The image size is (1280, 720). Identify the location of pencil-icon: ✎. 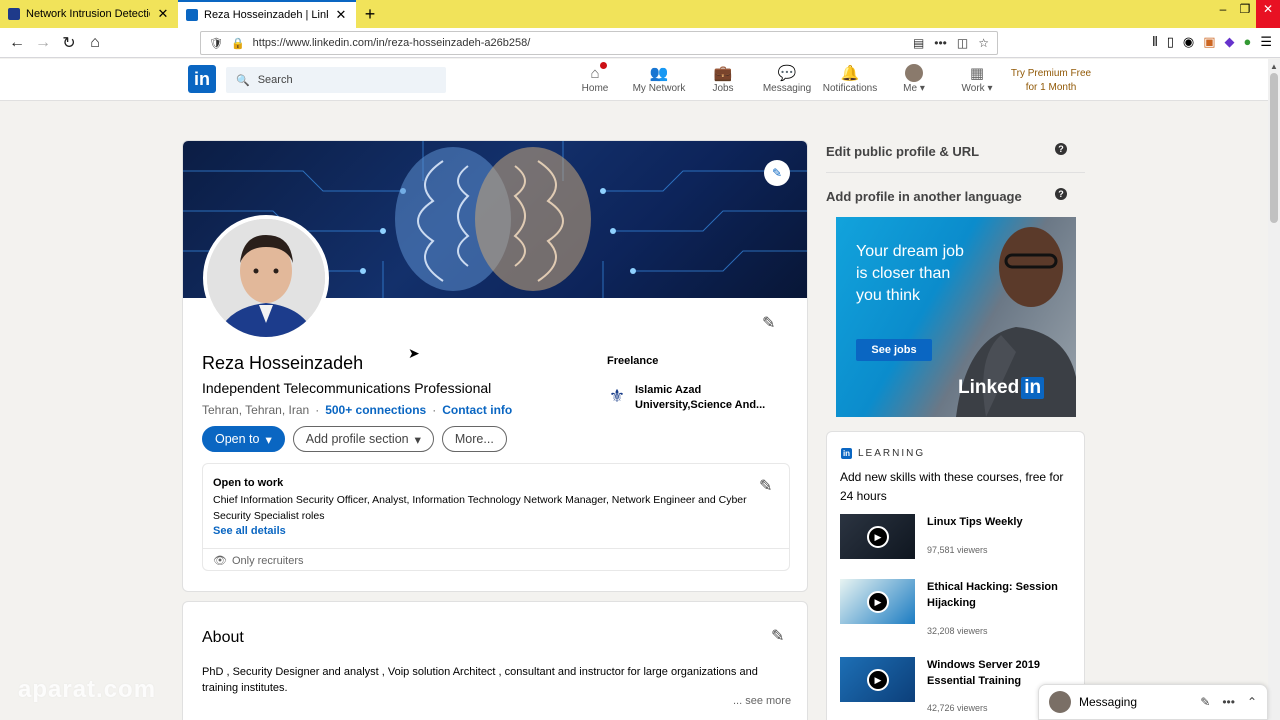
(777, 173).